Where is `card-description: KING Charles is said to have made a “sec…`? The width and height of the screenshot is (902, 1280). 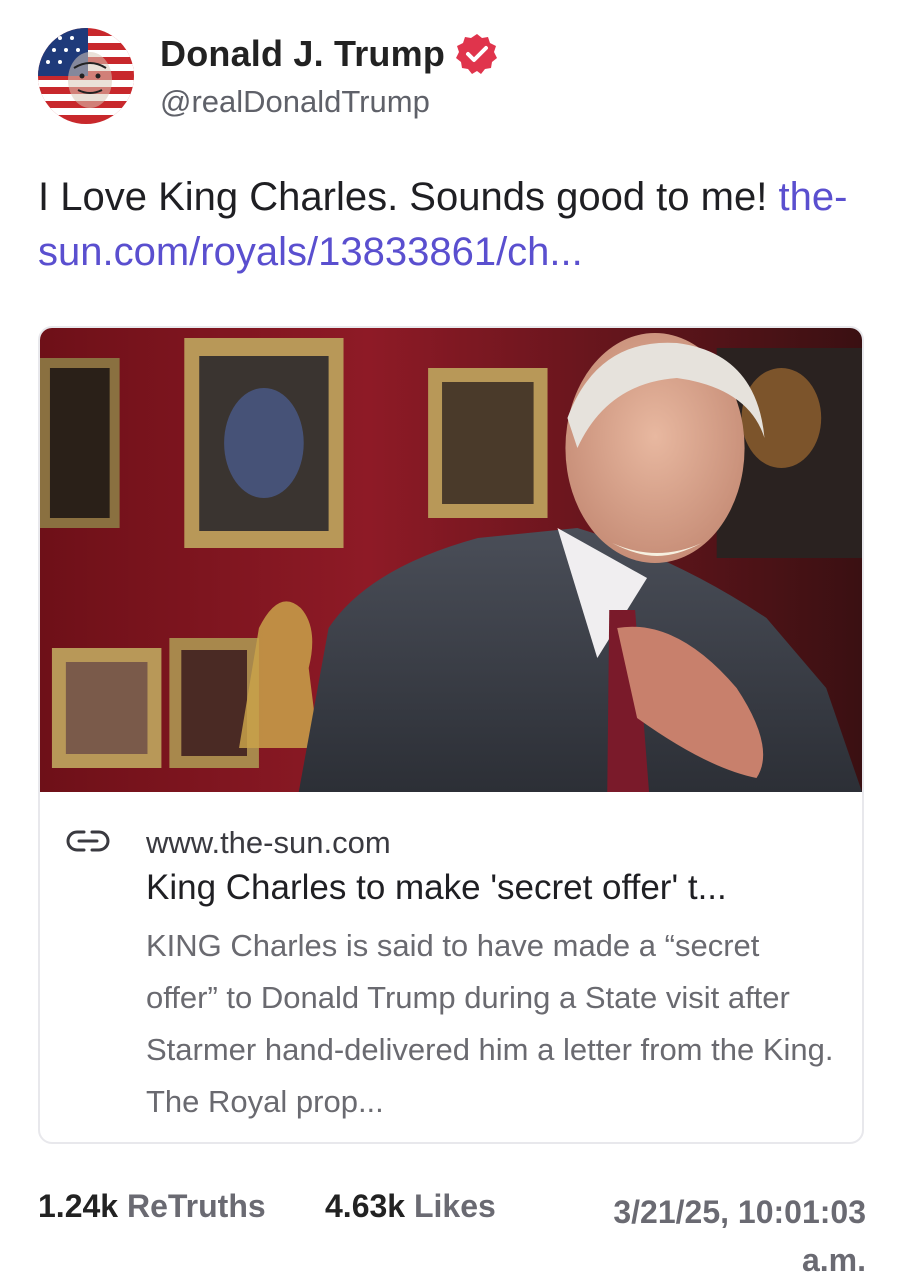
card-description: KING Charles is said to have made a “sec… is located at coordinates (490, 1023).